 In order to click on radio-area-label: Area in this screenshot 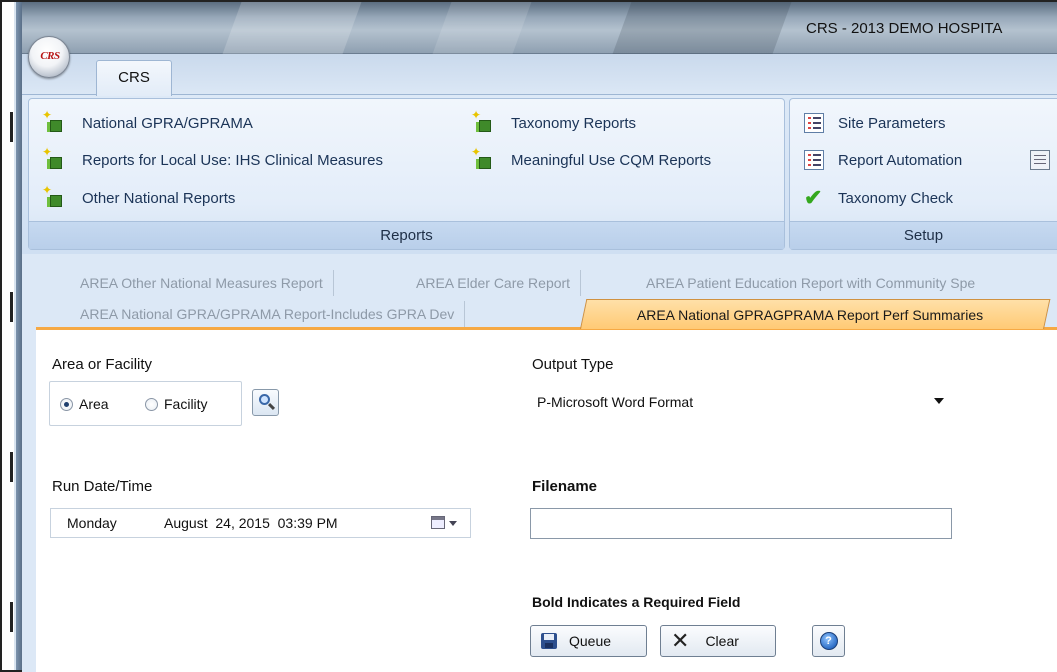, I will do `click(94, 404)`.